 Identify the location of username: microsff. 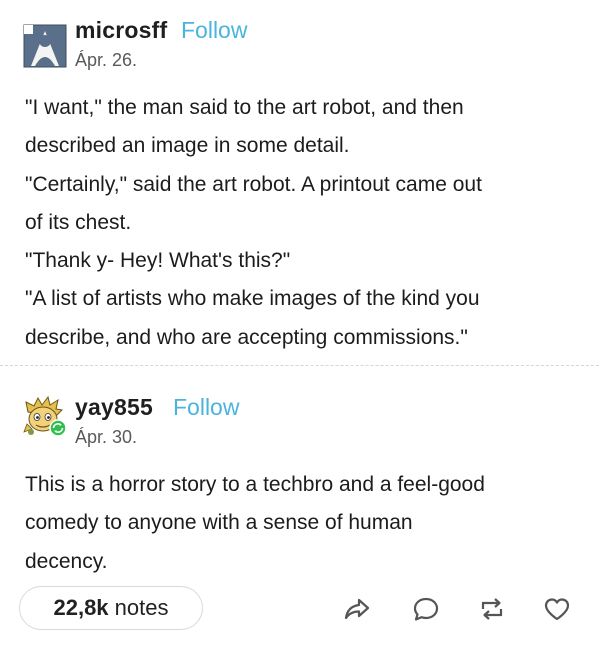
(121, 30).